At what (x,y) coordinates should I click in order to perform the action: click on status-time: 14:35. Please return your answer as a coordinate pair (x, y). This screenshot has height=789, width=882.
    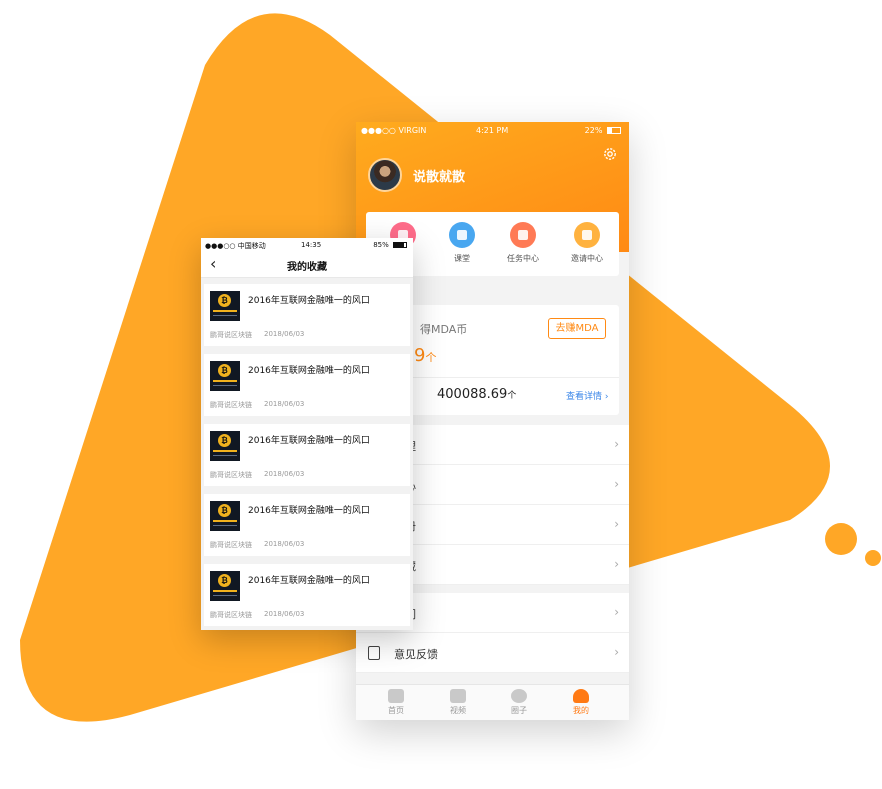
    Looking at the image, I should click on (311, 245).